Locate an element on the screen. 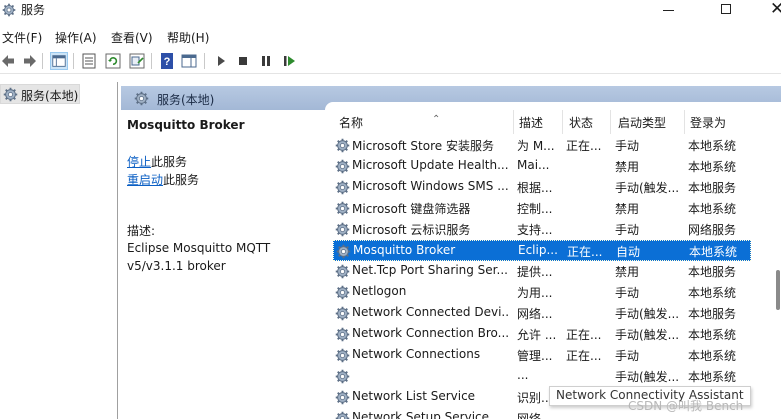 This screenshot has height=419, width=781. table-row: ... 手动(触发... 本地系统 is located at coordinates (542, 376).